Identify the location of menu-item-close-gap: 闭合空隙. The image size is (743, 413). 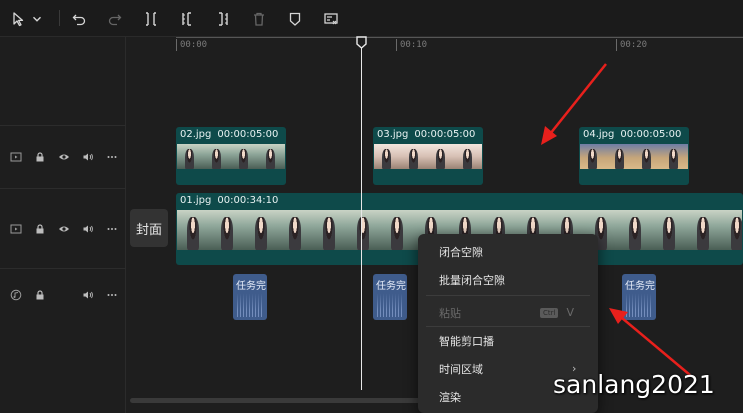
(508, 251).